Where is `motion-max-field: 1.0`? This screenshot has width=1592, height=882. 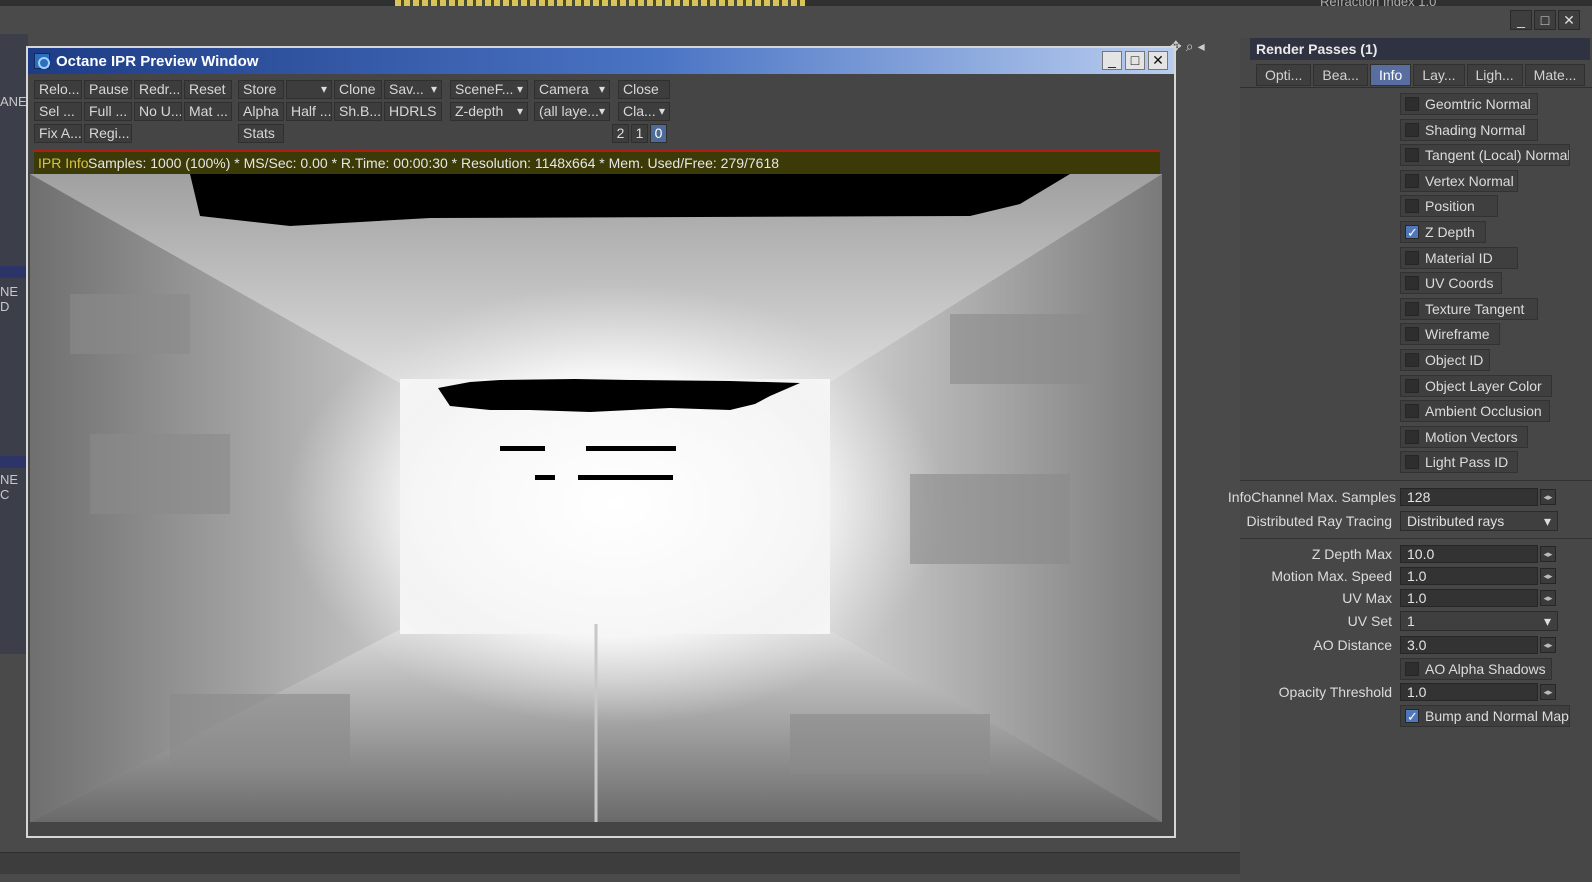 motion-max-field: 1.0 is located at coordinates (1469, 576).